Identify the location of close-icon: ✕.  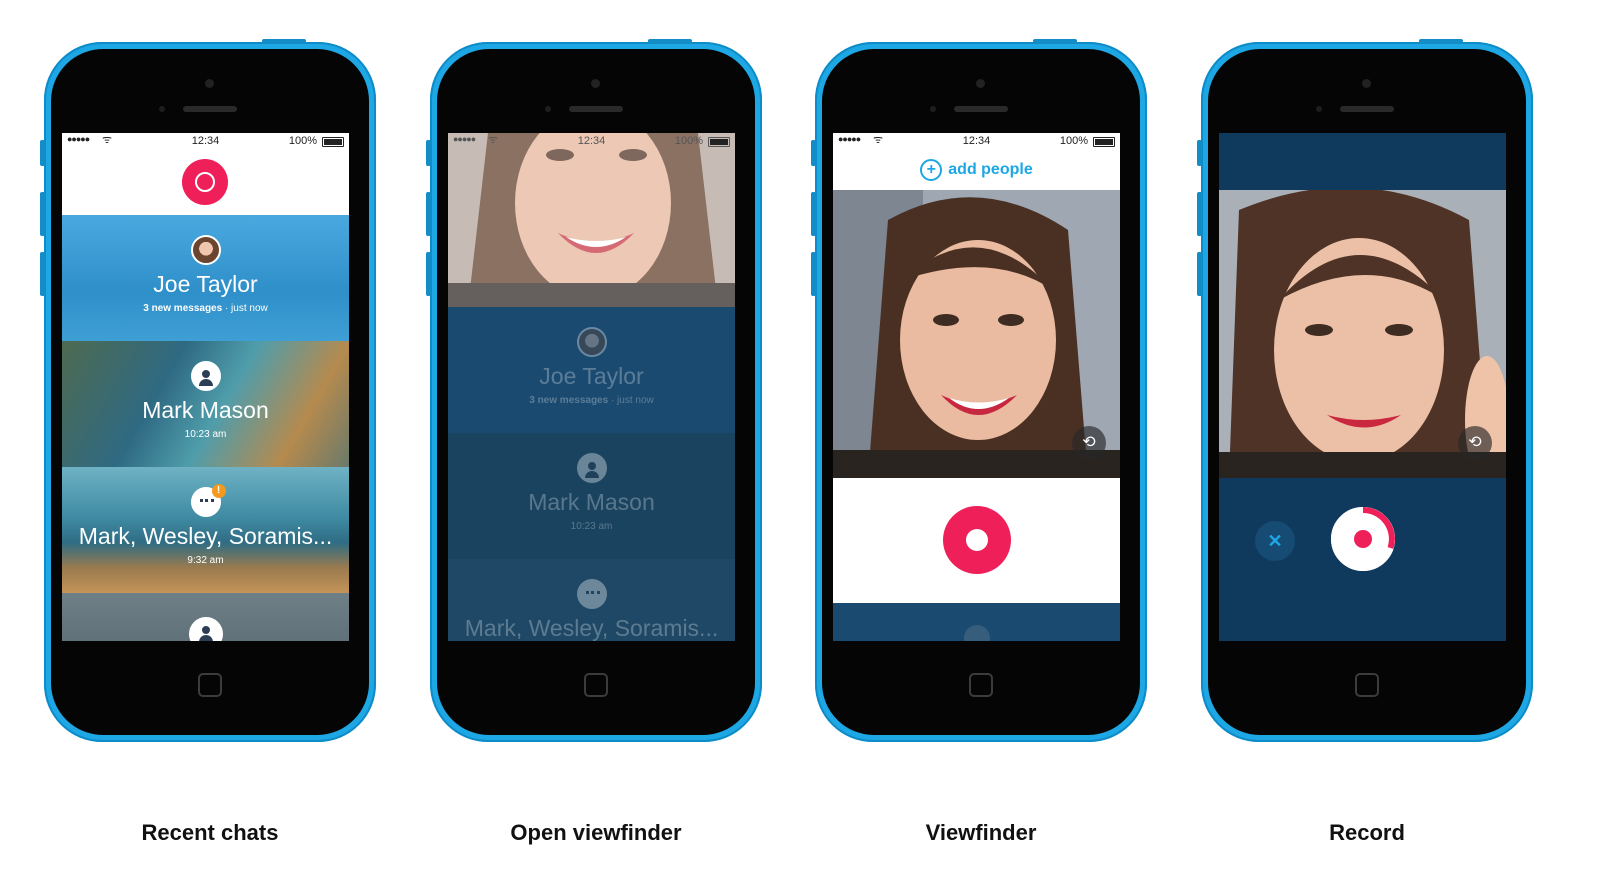
(1275, 541).